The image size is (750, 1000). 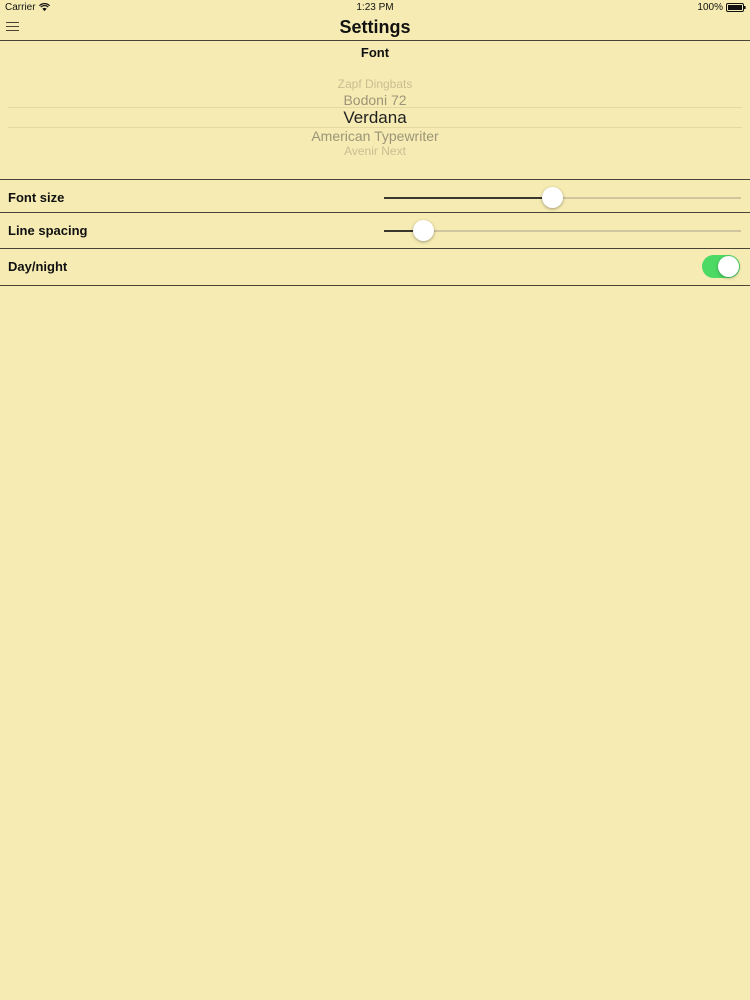 What do you see at coordinates (375, 285) in the screenshot?
I see `bottom-divider` at bounding box center [375, 285].